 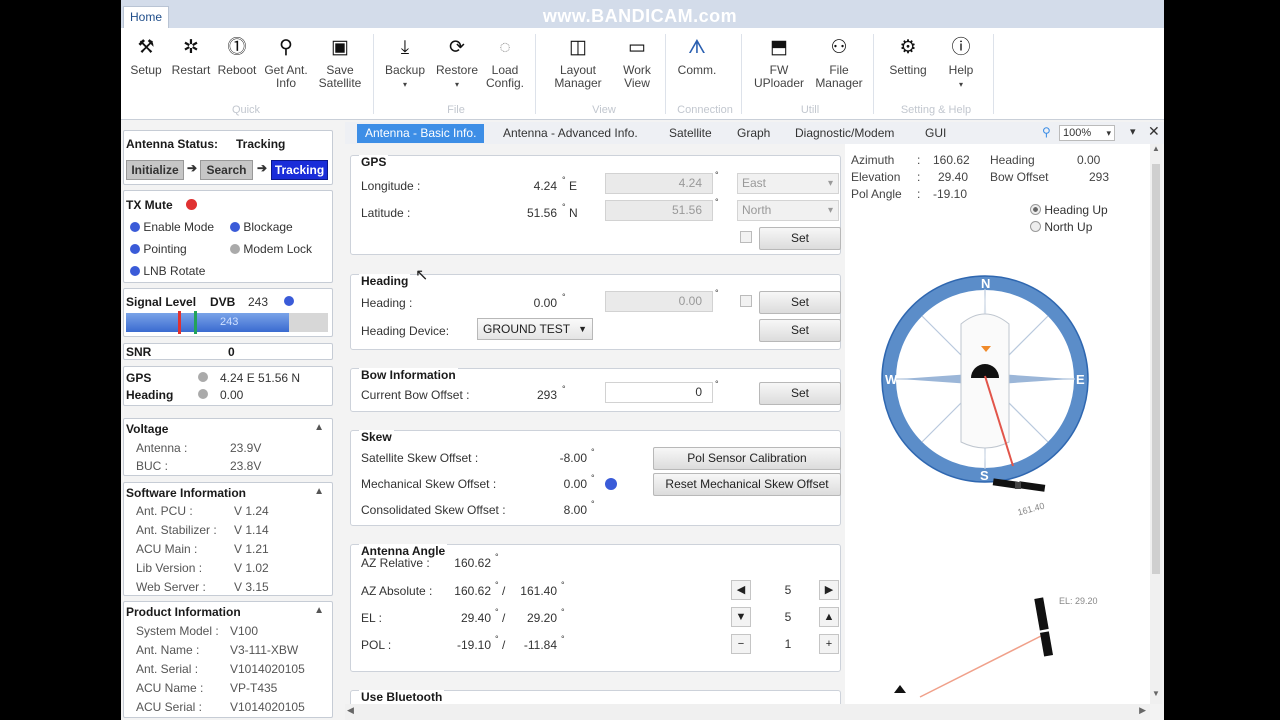 I want to click on save-satellite-button: ▣ Save Satellite, so click(x=340, y=62).